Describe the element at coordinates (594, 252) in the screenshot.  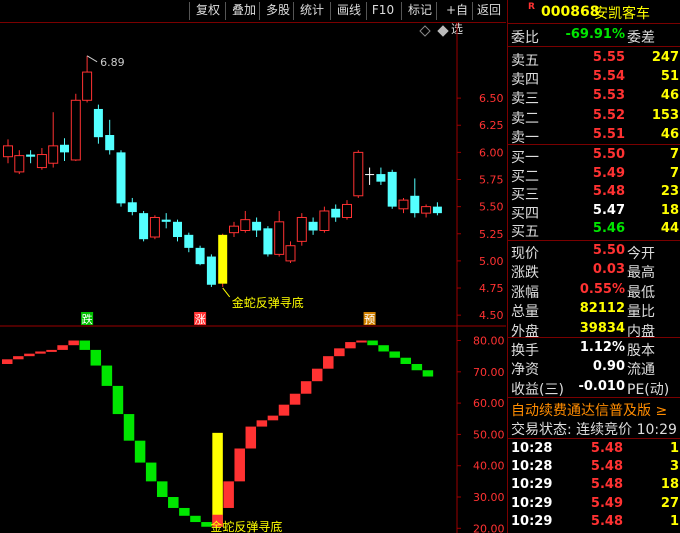
I see `quote-row: 现价 5.50 今开` at that location.